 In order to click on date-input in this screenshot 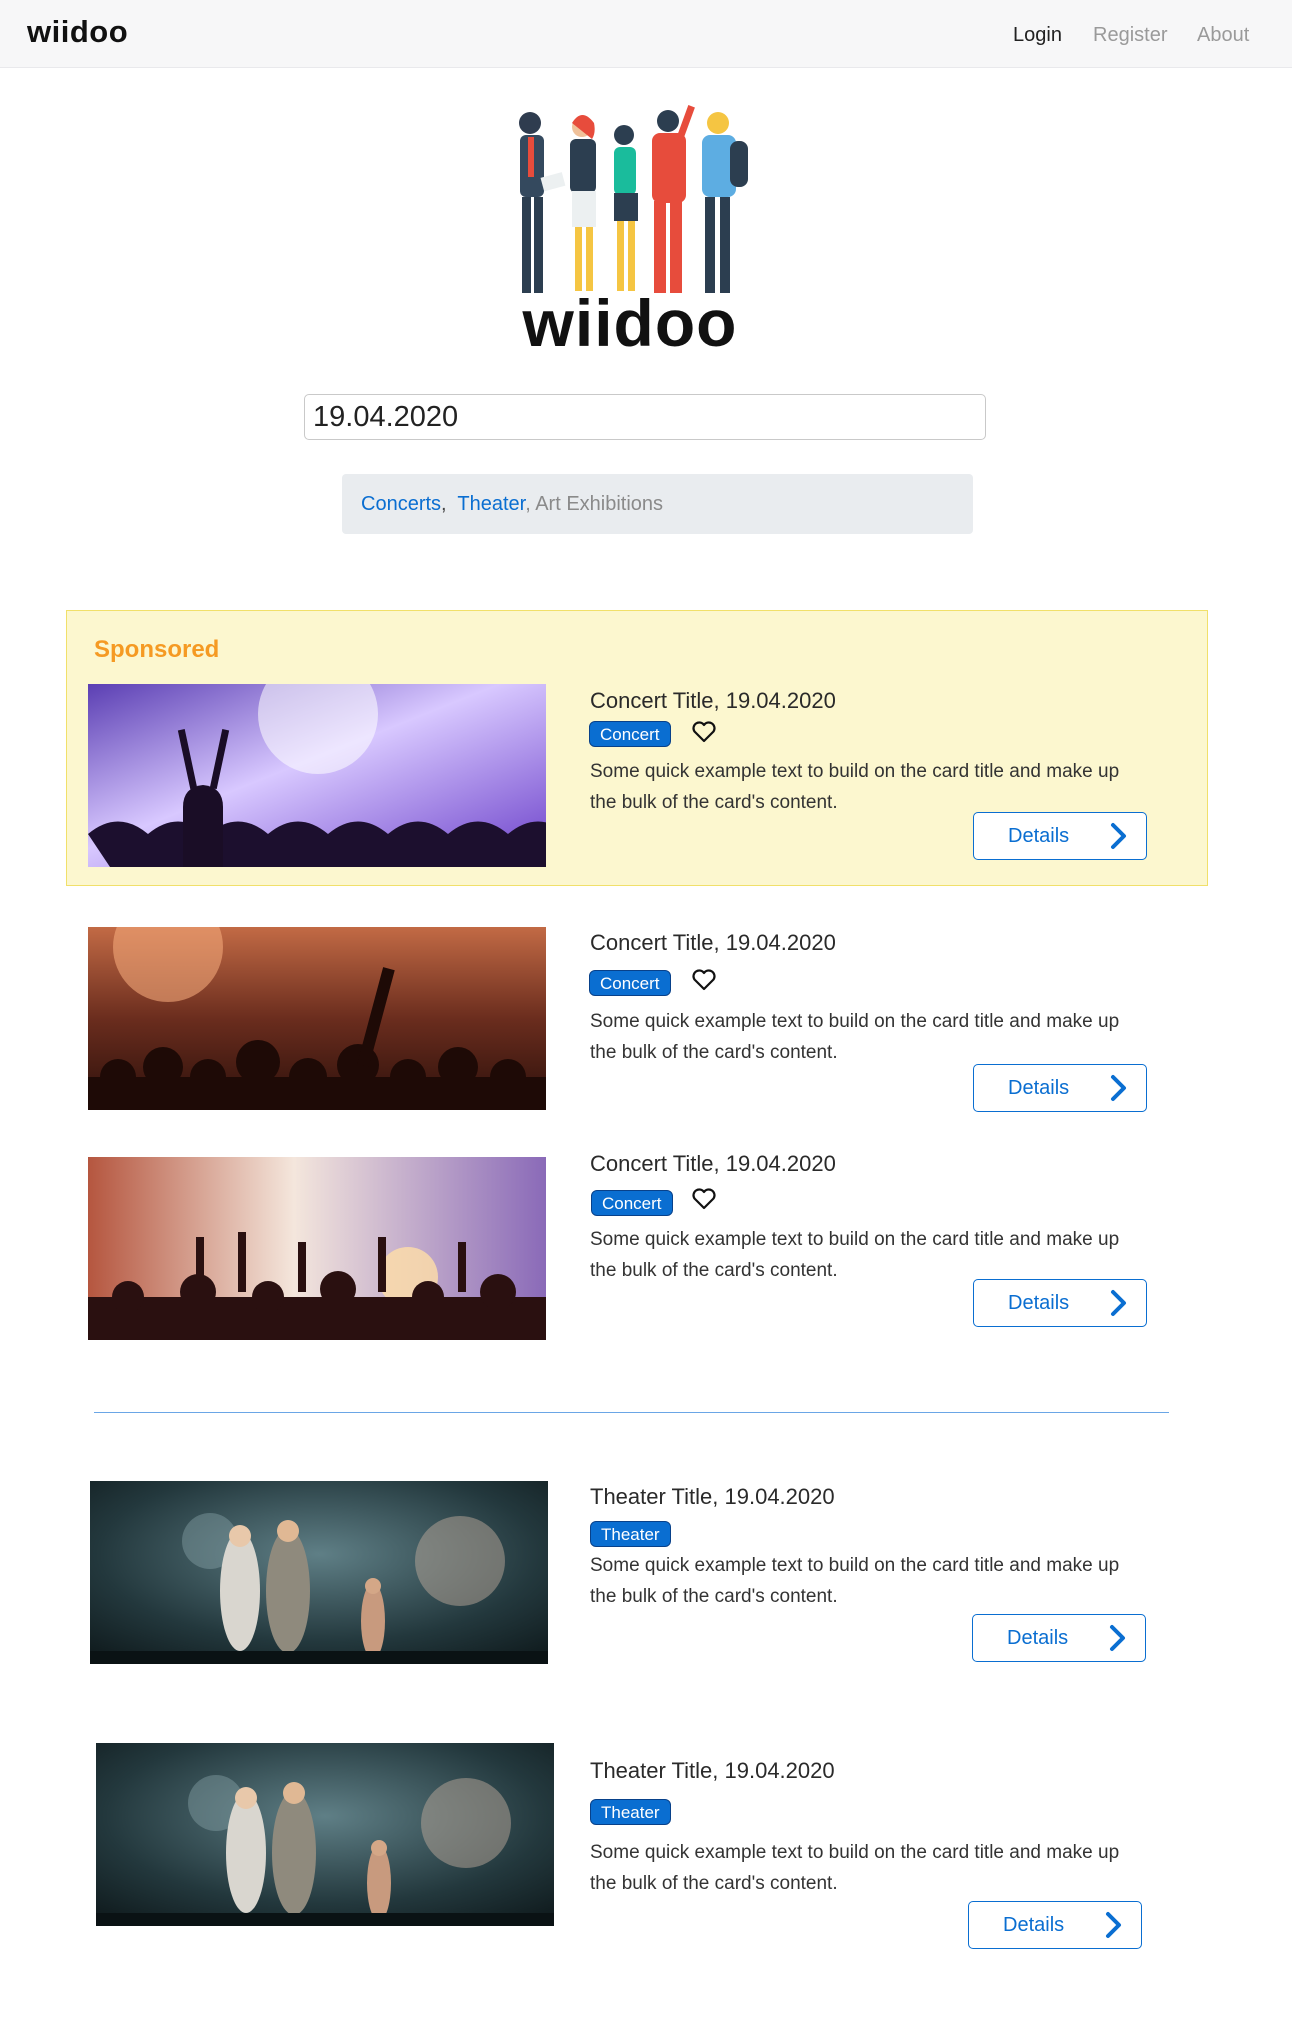, I will do `click(645, 417)`.